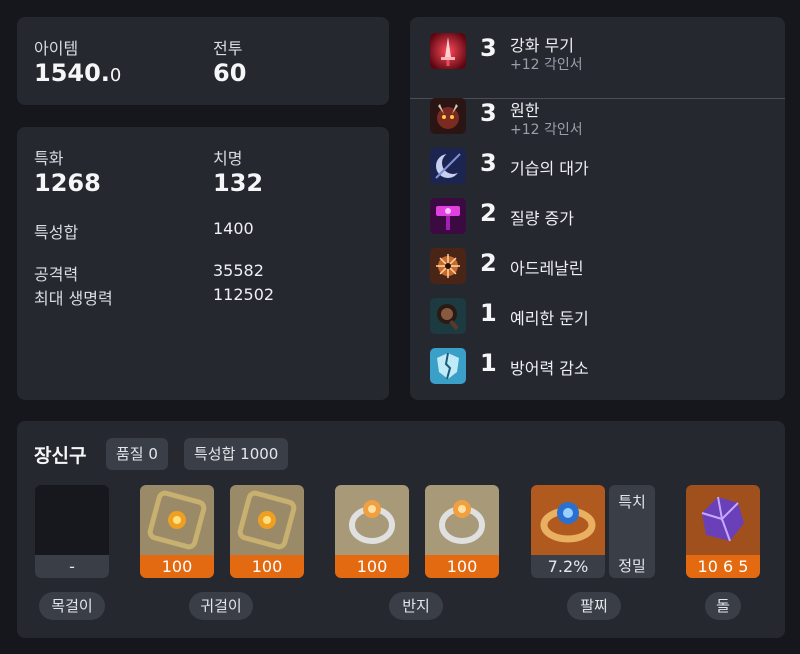  Describe the element at coordinates (542, 45) in the screenshot. I see `engraving-name: 강화 무기` at that location.